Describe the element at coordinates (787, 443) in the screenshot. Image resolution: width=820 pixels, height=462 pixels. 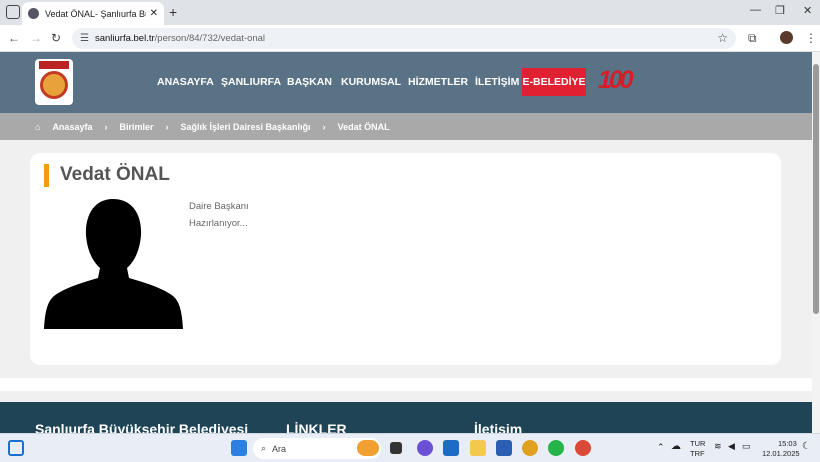
I see `clock-time: 15:03` at that location.